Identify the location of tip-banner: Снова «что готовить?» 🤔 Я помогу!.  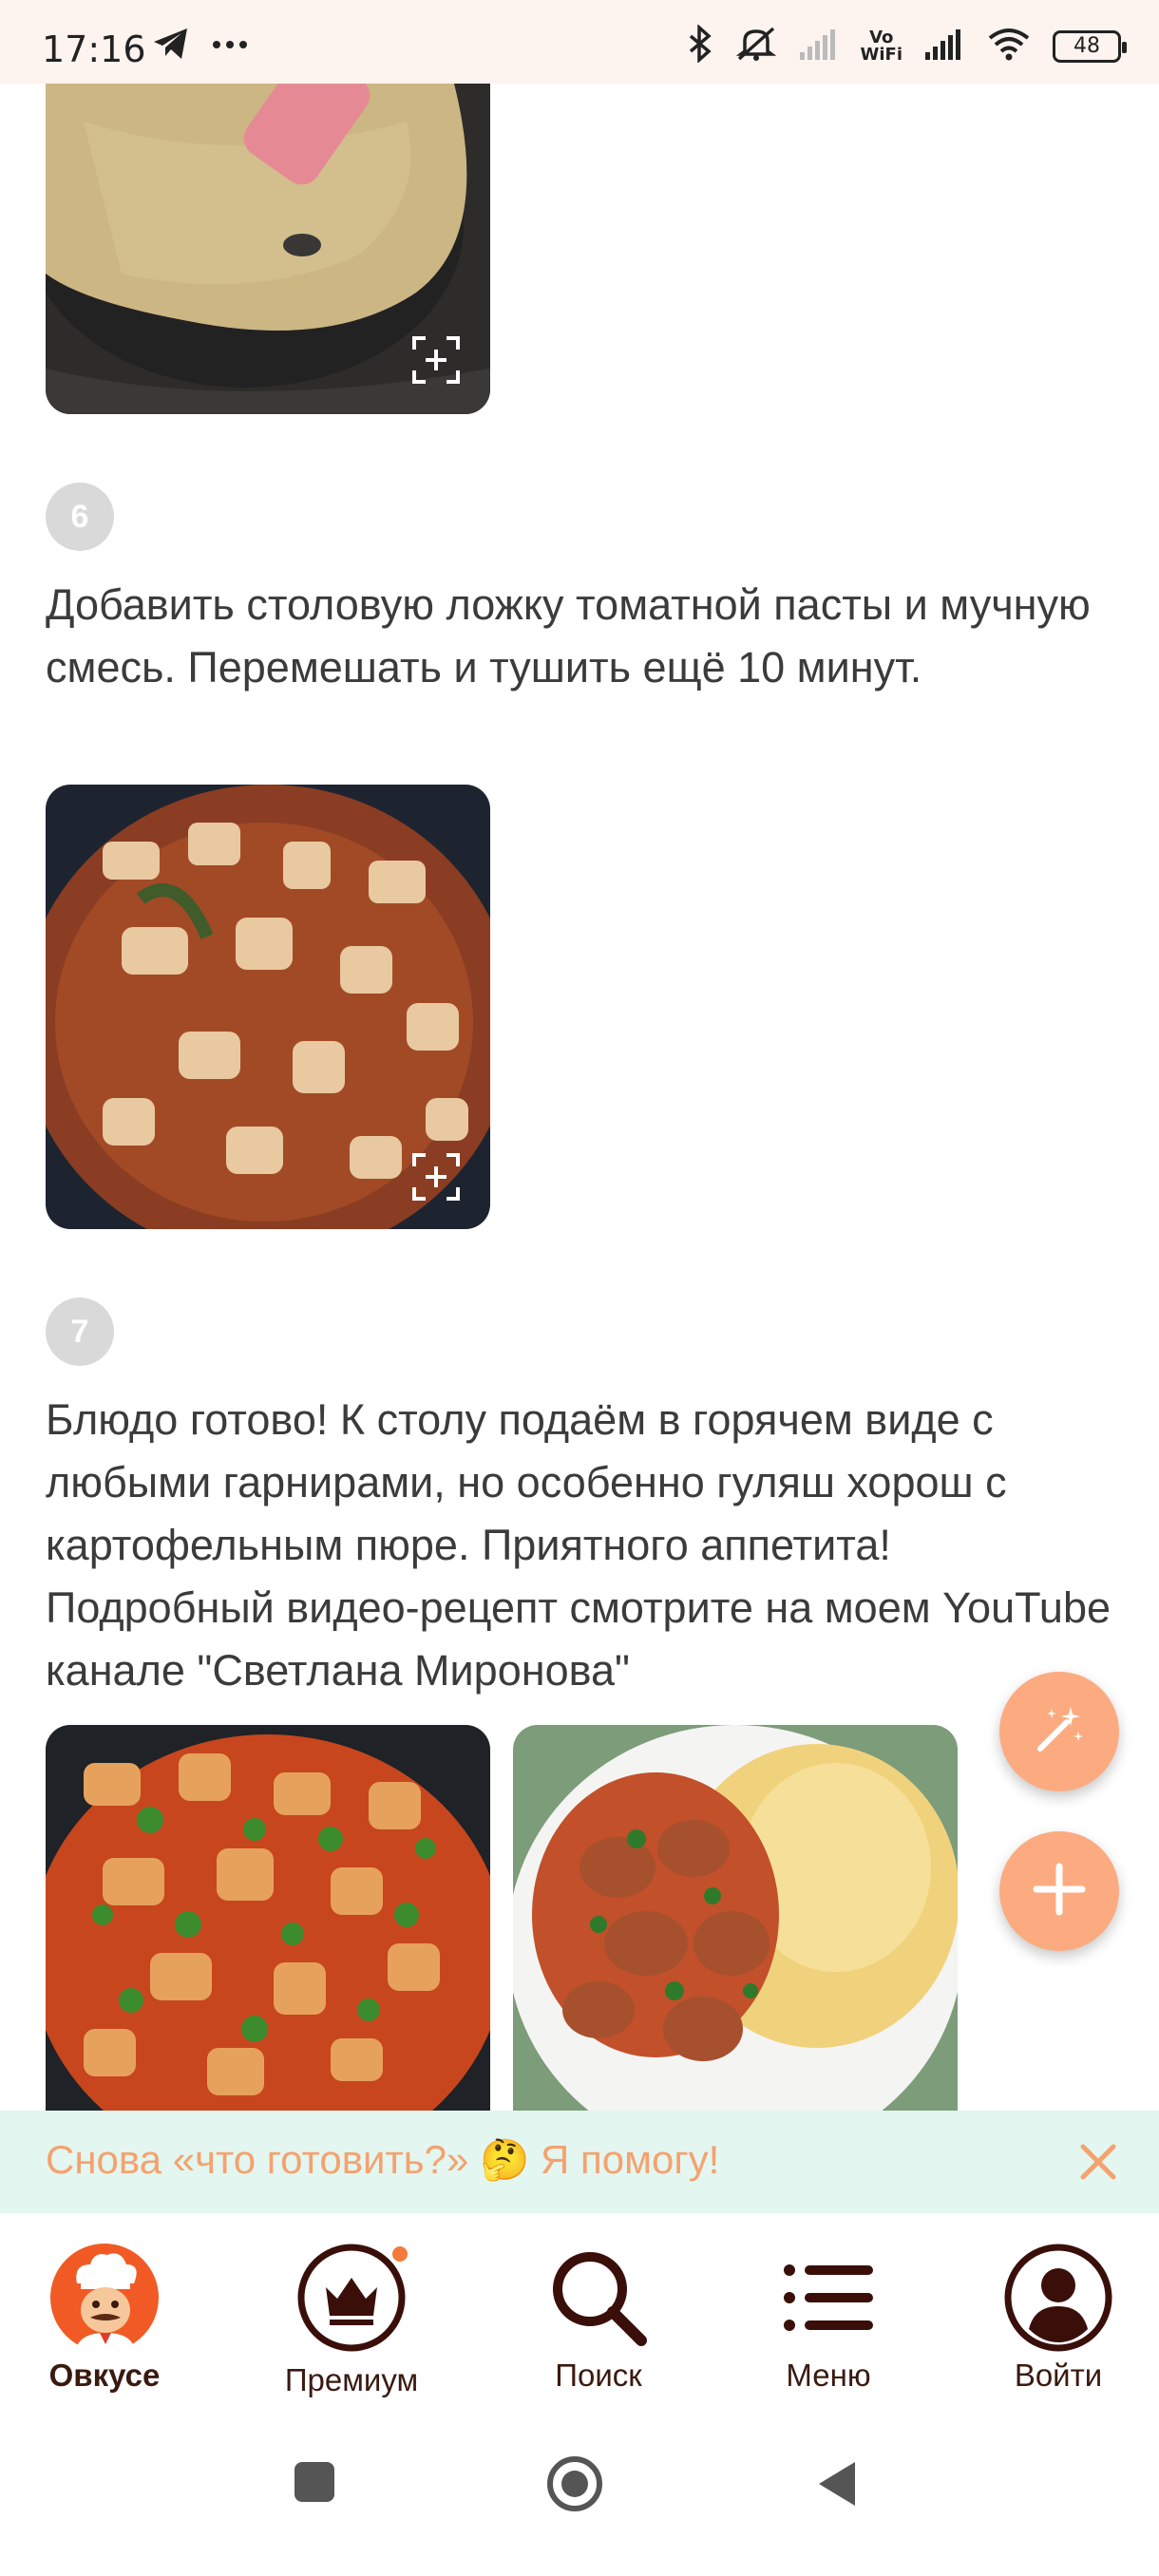
(579, 2162).